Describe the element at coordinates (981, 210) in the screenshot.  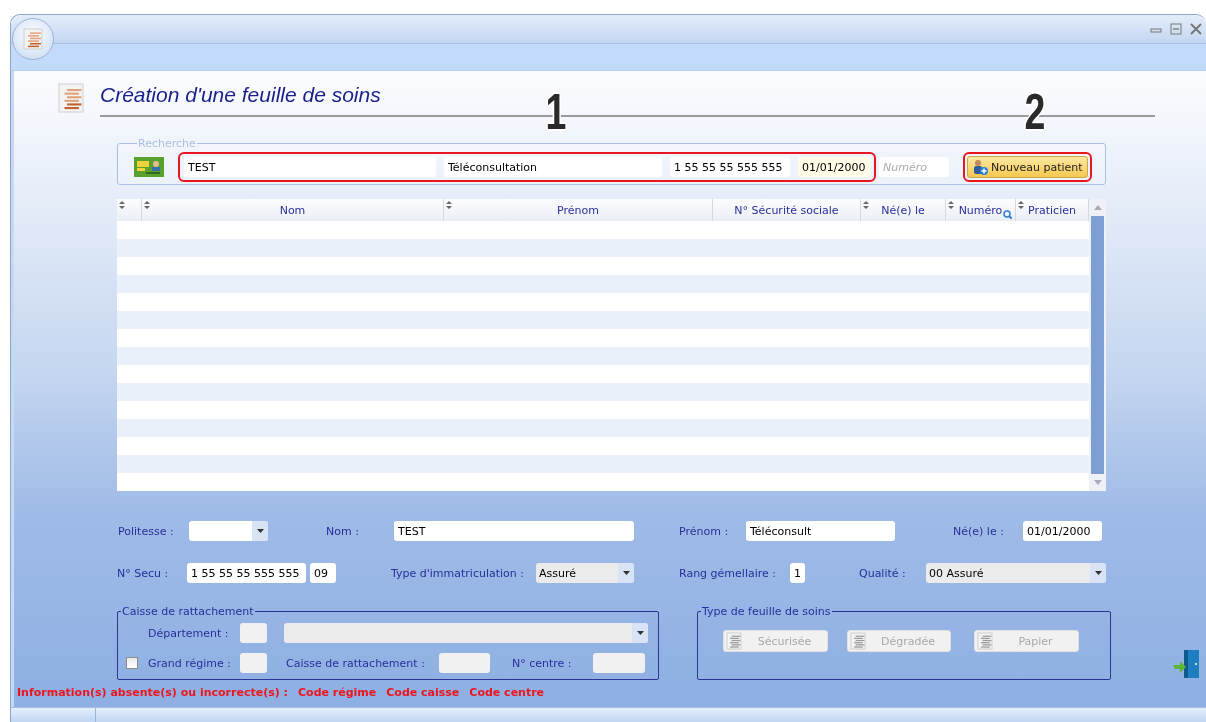
I see `column-header: Numéro` at that location.